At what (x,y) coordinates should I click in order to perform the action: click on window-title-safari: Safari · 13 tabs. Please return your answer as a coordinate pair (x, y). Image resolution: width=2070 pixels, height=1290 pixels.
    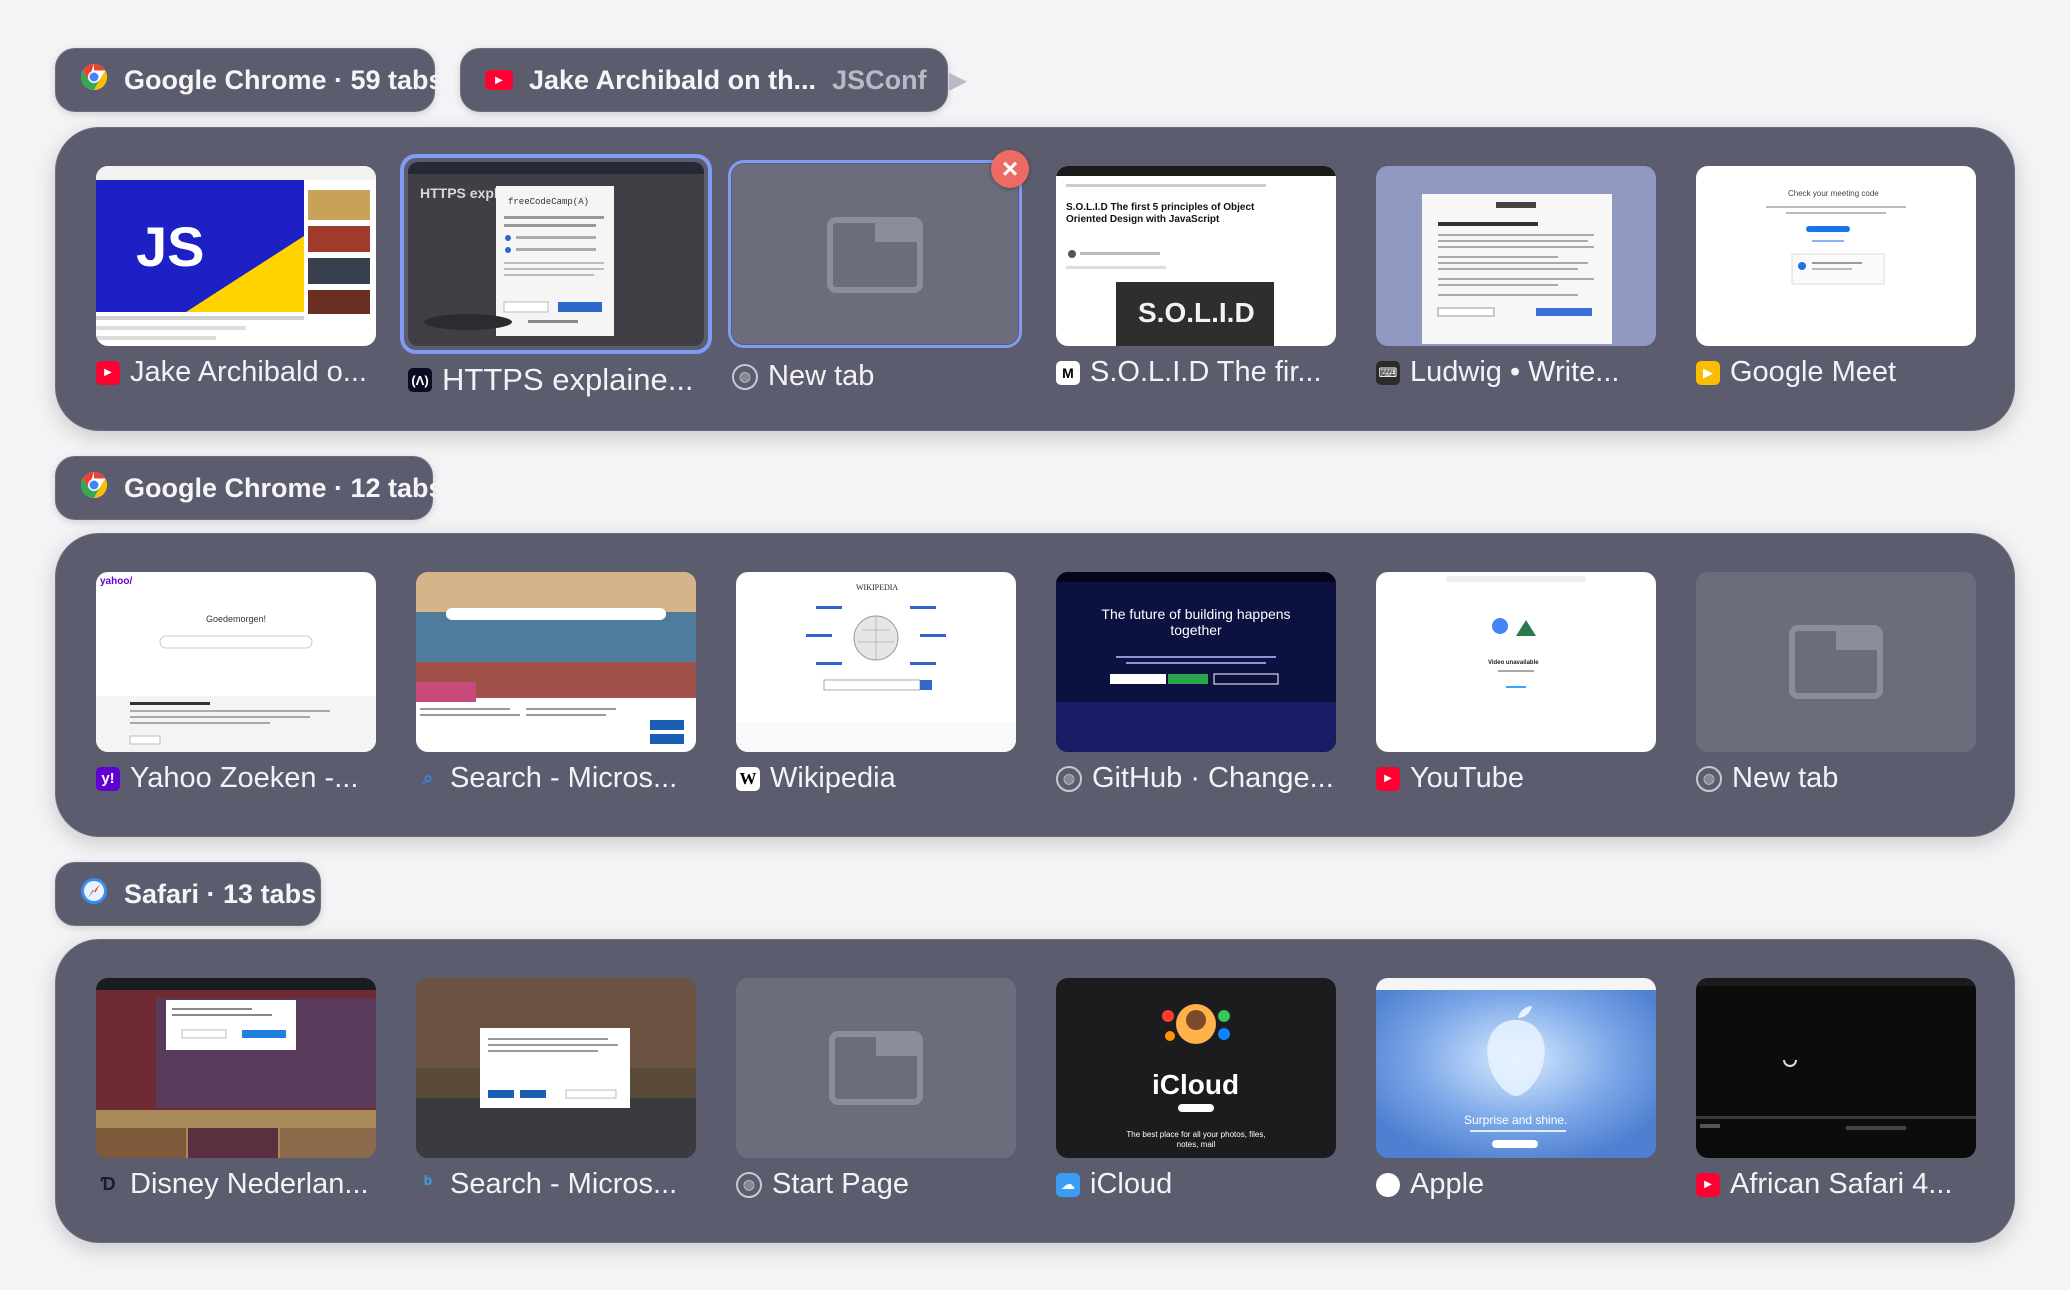
    Looking at the image, I should click on (188, 894).